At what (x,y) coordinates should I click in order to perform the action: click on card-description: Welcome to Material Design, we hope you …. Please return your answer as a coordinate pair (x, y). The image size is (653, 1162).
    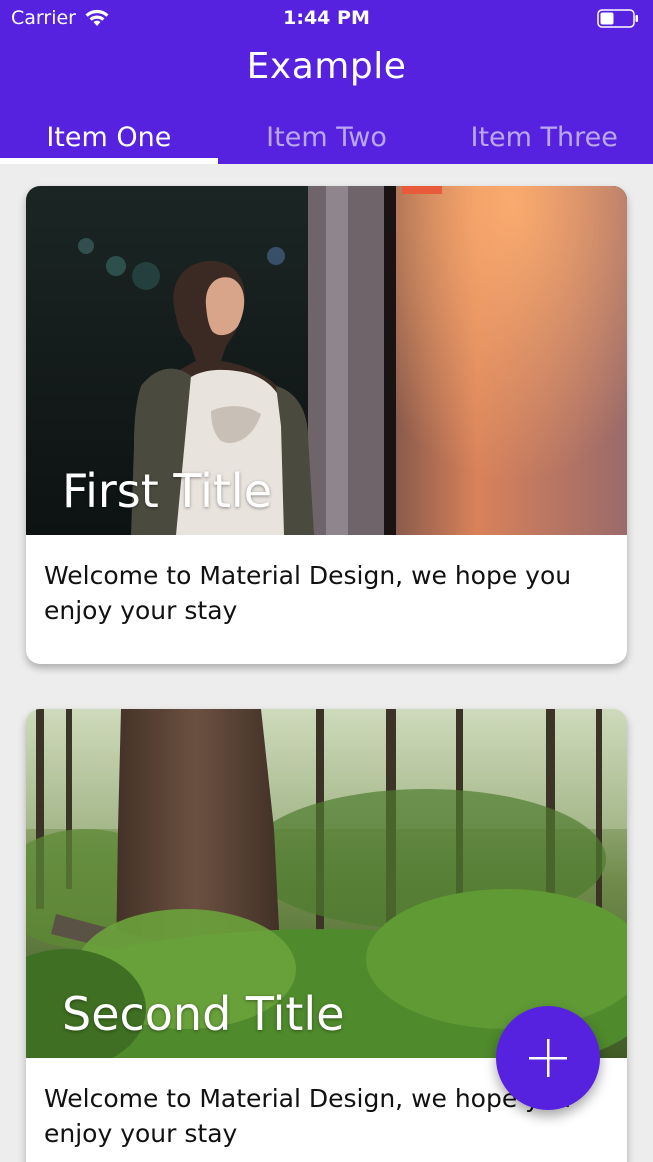
    Looking at the image, I should click on (308, 593).